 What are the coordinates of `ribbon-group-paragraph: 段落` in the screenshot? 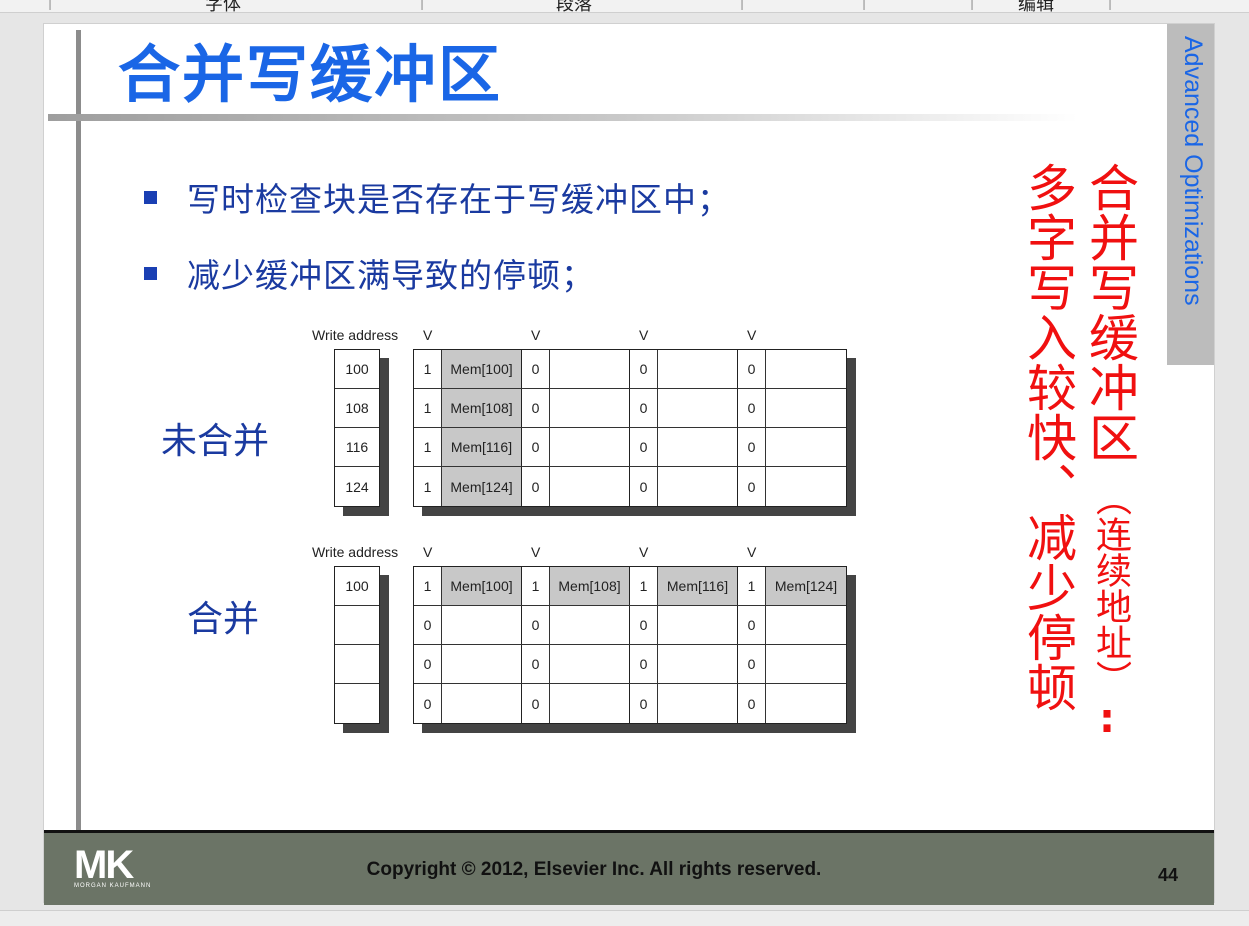 It's located at (574, 6).